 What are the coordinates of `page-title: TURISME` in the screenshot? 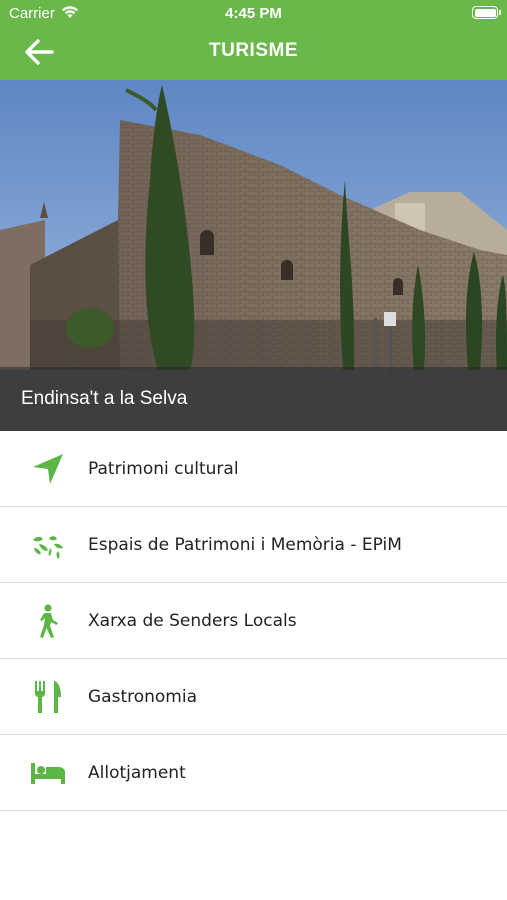 It's located at (253, 50).